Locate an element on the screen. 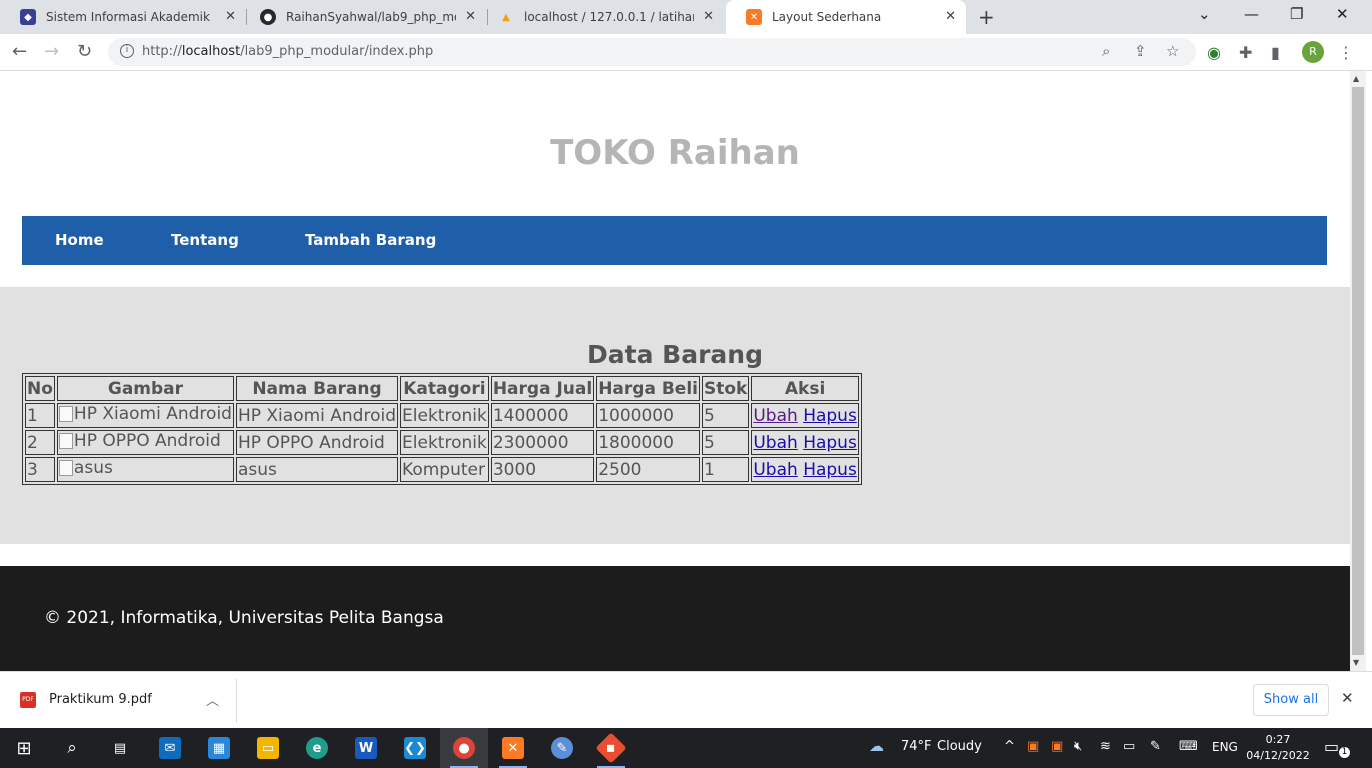  header-harga-jual: Harga Jual is located at coordinates (542, 388).